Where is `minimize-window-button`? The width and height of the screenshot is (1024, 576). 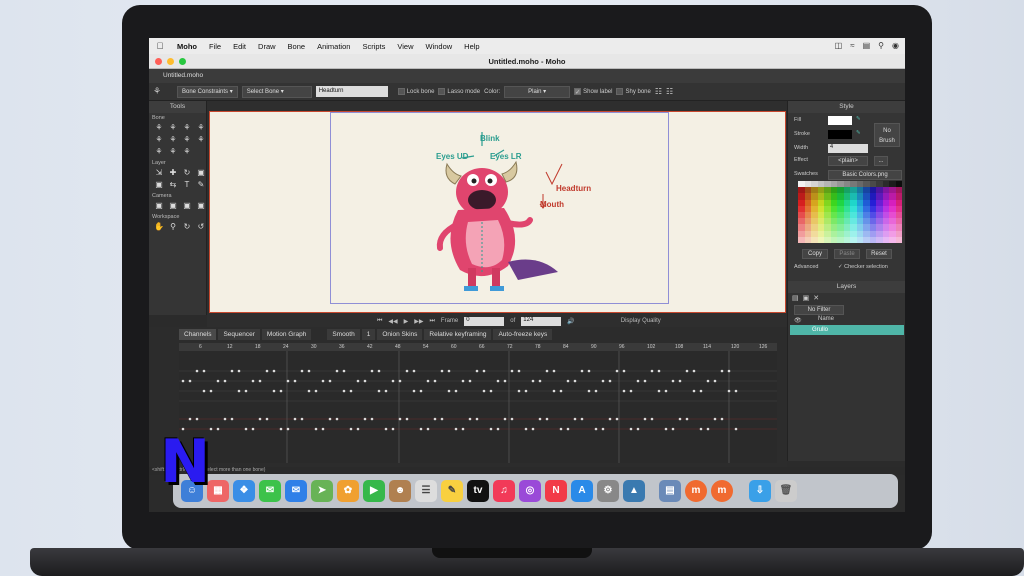 minimize-window-button is located at coordinates (170, 61).